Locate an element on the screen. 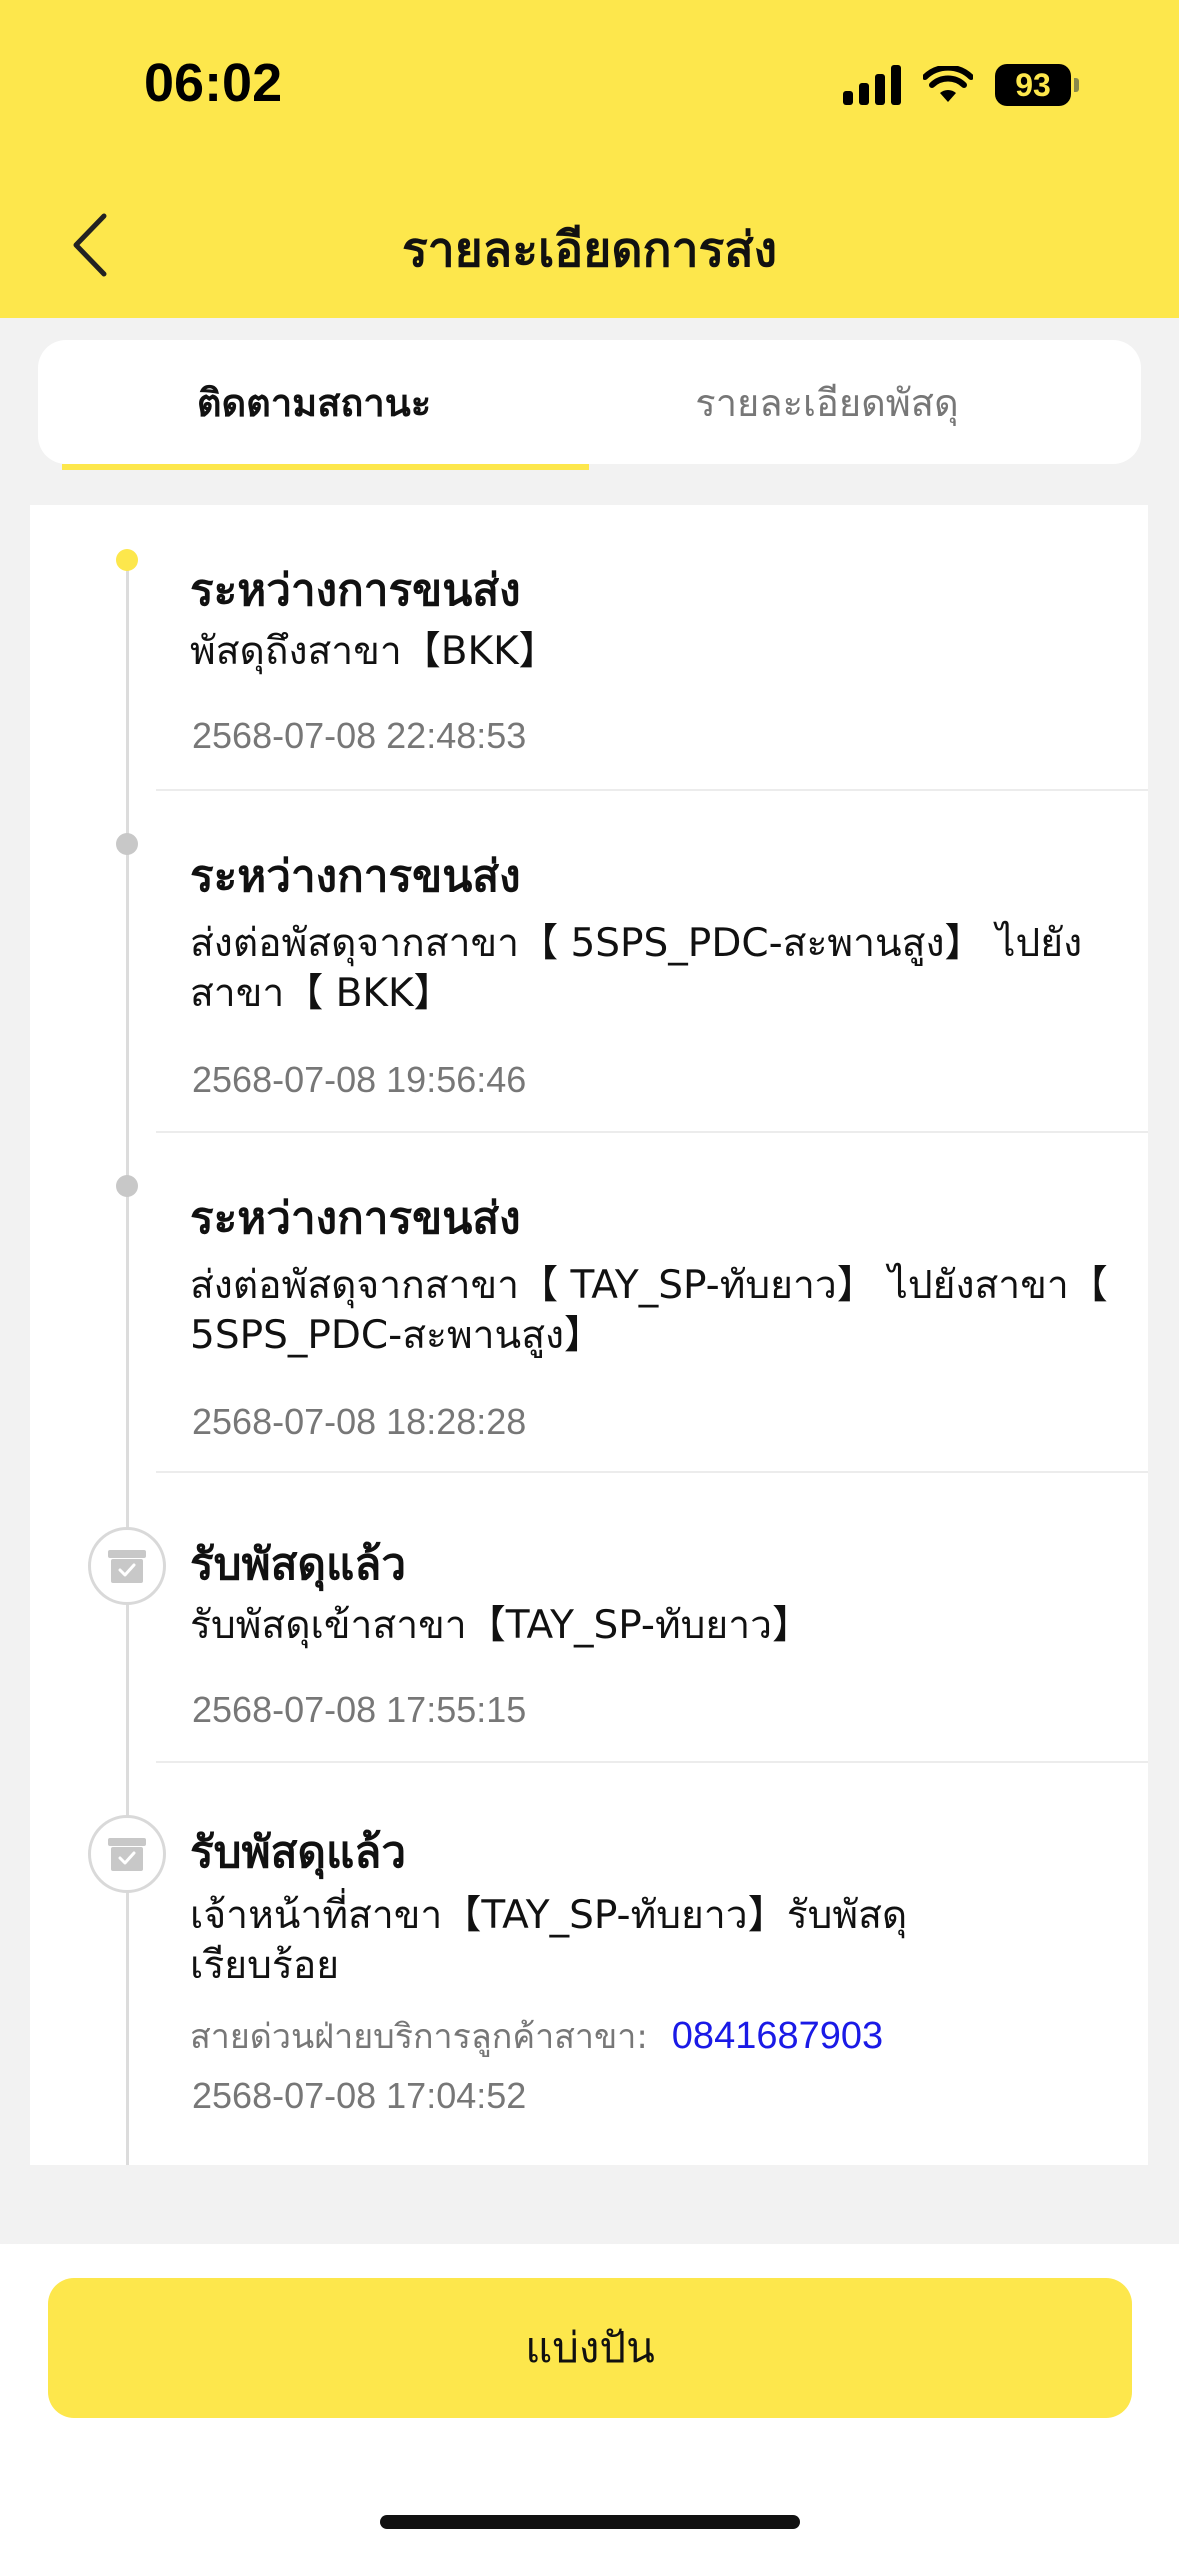 Image resolution: width=1179 pixels, height=2556 pixels. battery-icon: 93 is located at coordinates (1037, 85).